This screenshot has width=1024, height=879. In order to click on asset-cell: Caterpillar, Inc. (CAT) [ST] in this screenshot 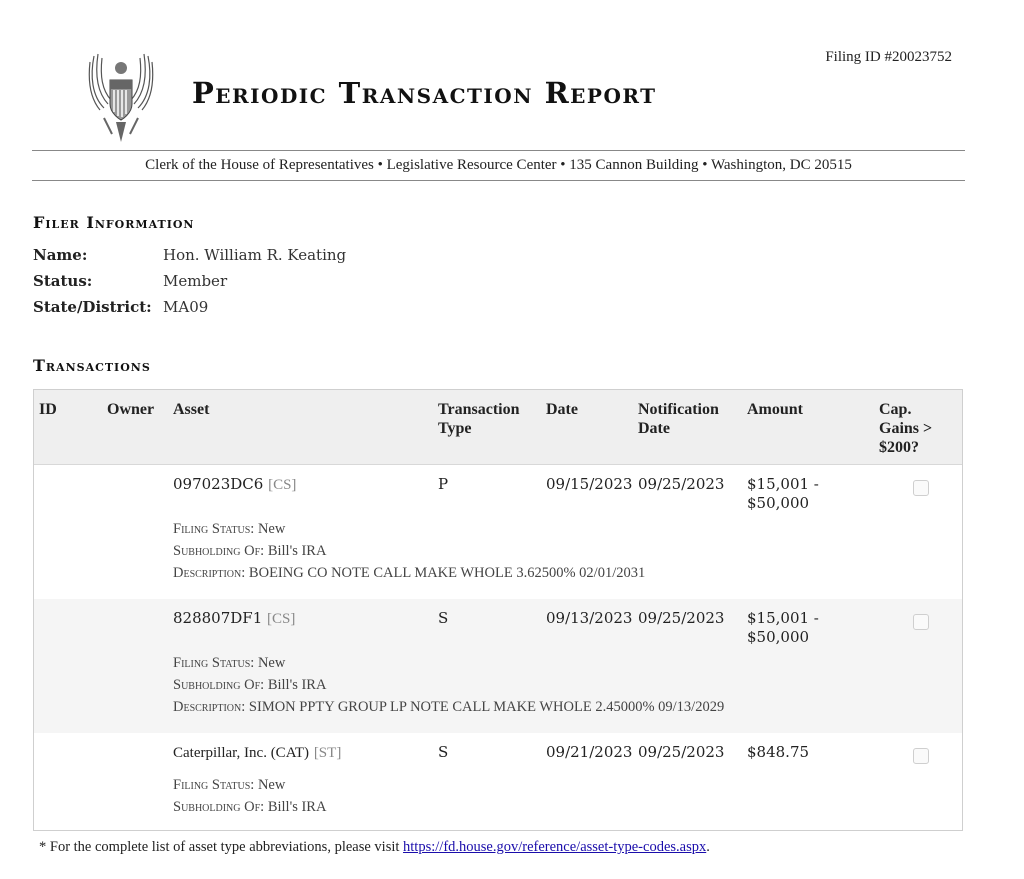, I will do `click(257, 753)`.